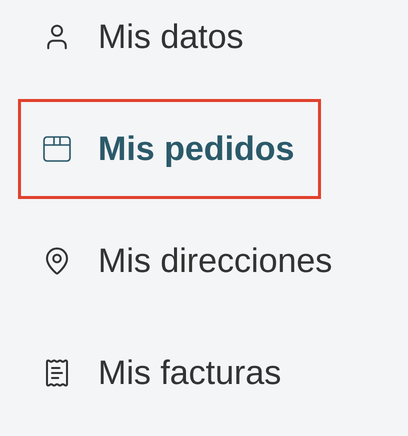  Describe the element at coordinates (144, 43) in the screenshot. I see `menu-item: Mis datos` at that location.